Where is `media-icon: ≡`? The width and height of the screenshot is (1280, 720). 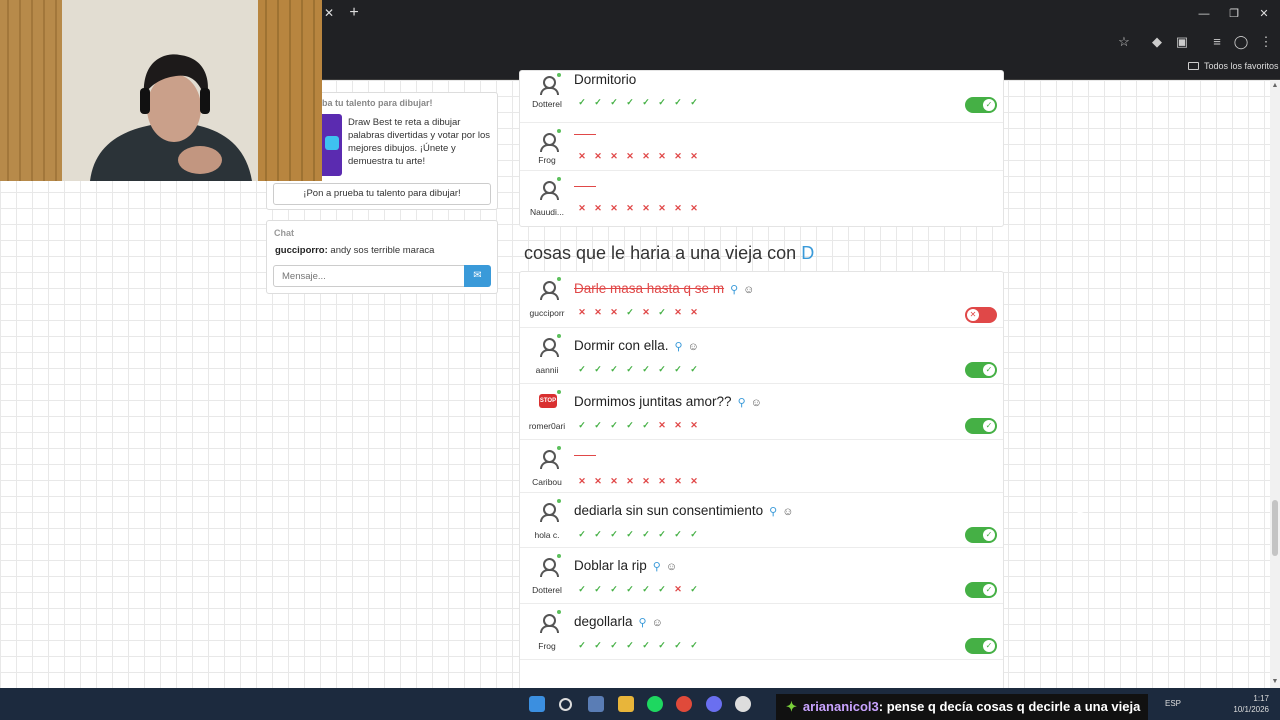
media-icon: ≡ is located at coordinates (1217, 42).